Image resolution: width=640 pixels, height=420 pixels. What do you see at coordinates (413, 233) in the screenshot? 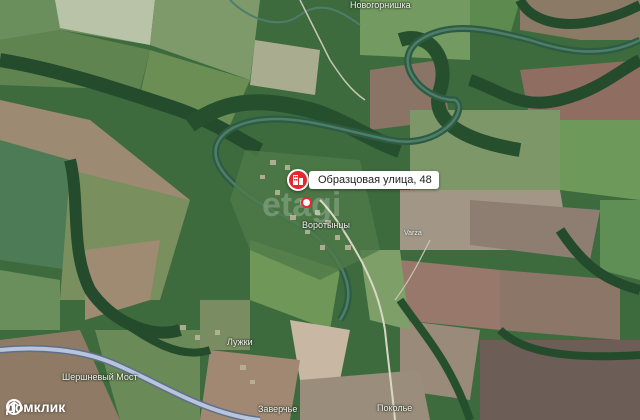
I see `road-label-varza: Varza` at bounding box center [413, 233].